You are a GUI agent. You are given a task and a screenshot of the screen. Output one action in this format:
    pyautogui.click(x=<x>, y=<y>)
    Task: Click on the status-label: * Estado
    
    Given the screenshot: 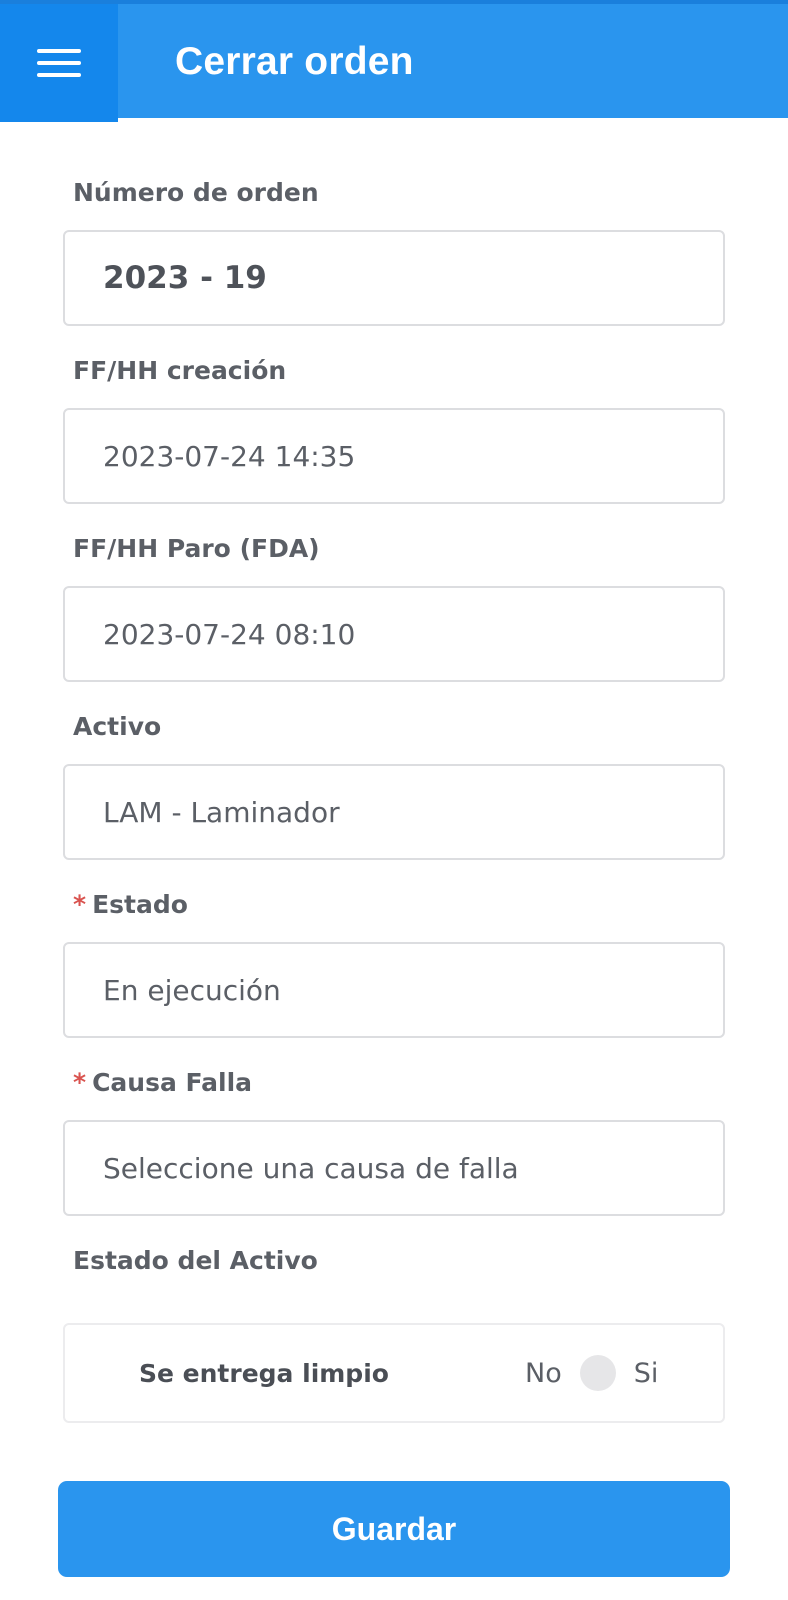 What is the action you would take?
    pyautogui.click(x=130, y=904)
    